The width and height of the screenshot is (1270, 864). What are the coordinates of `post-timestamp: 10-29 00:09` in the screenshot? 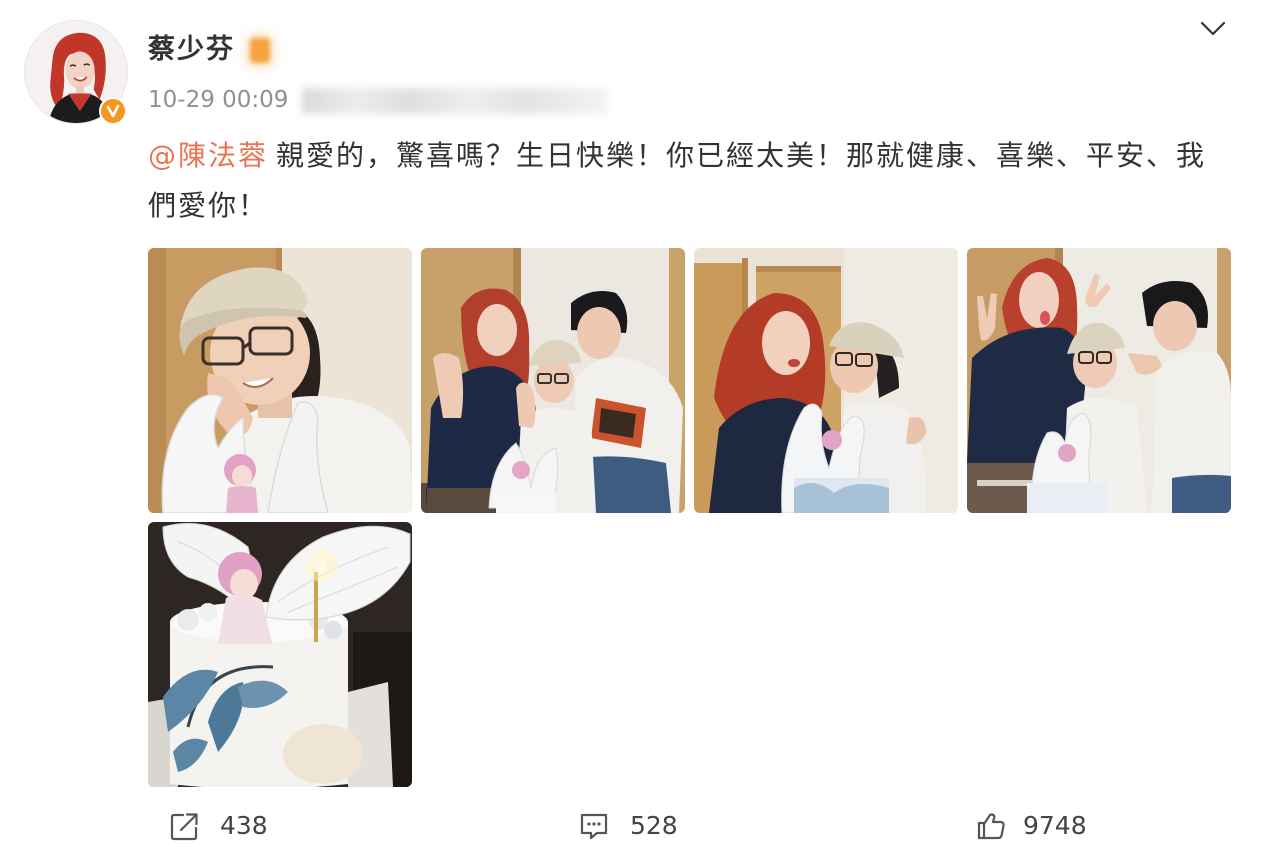 It's located at (218, 100).